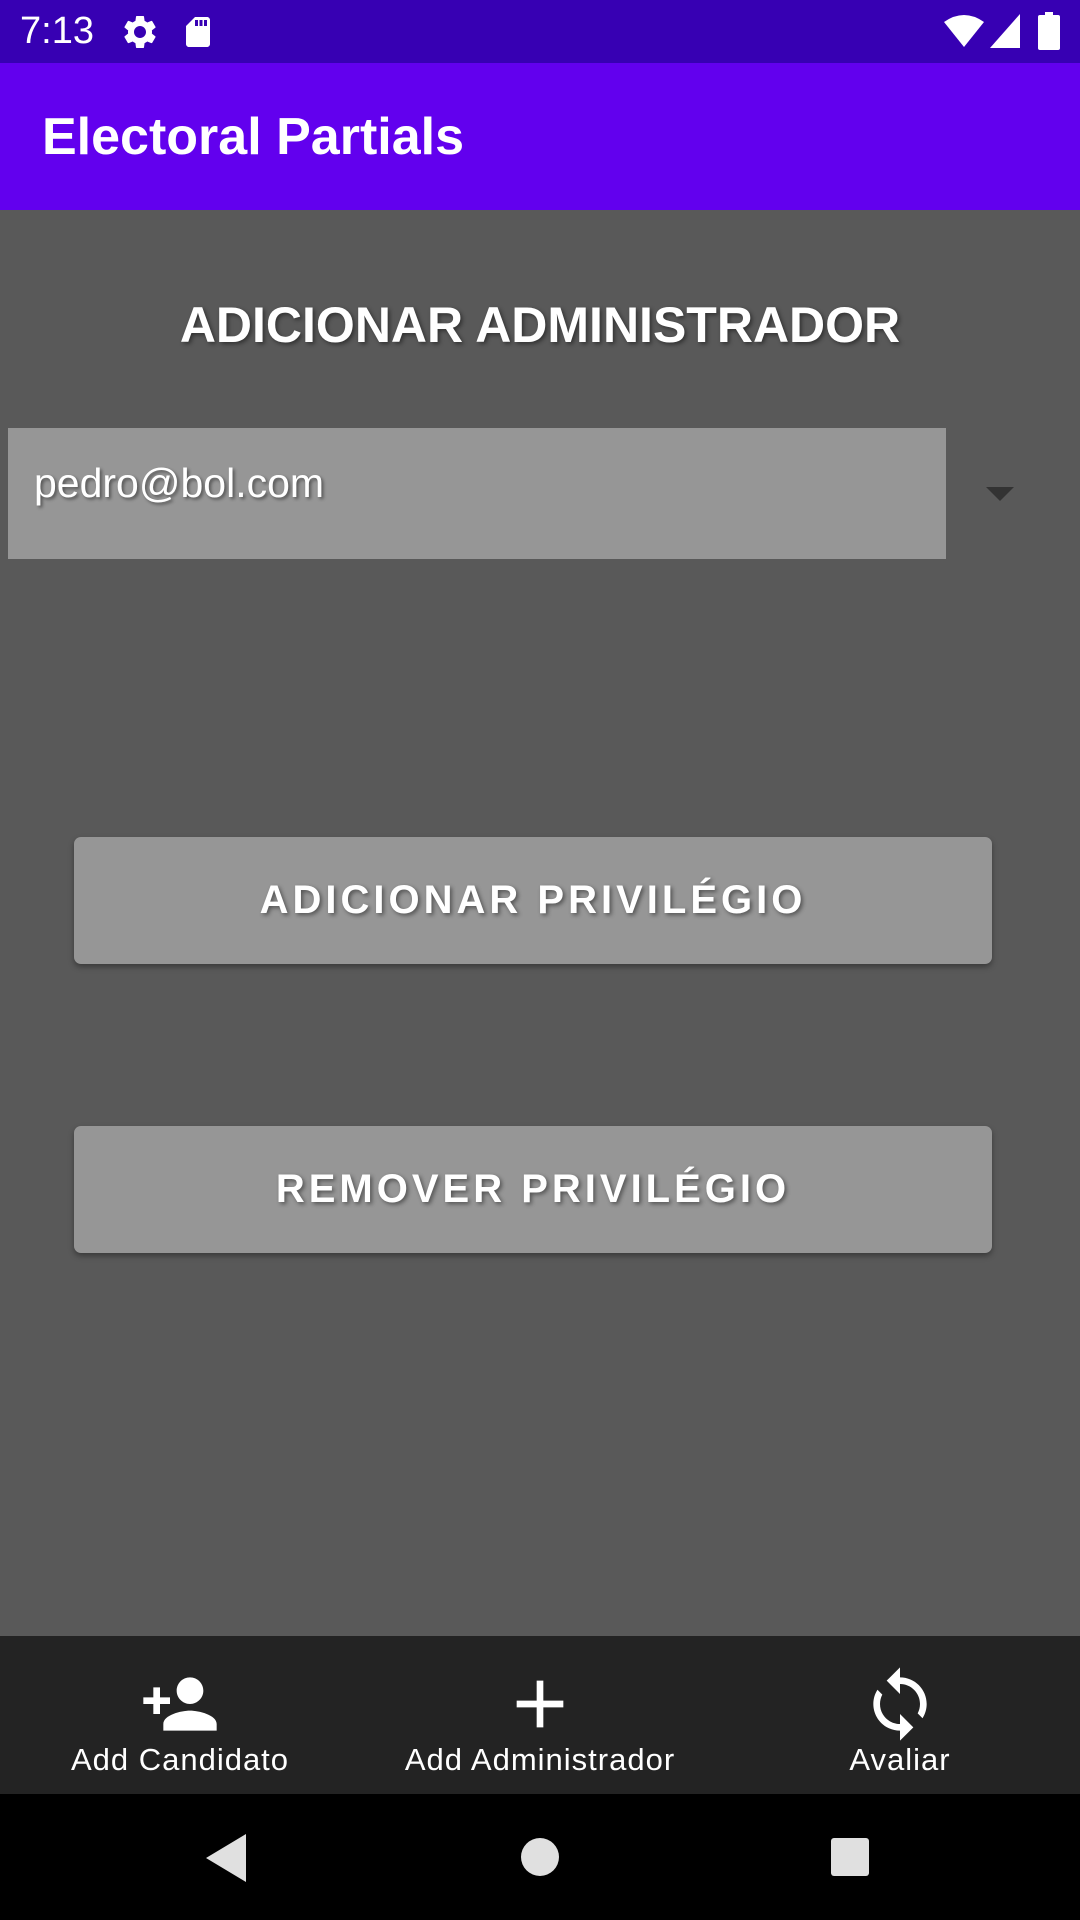  What do you see at coordinates (964, 31) in the screenshot?
I see `wifi-icon` at bounding box center [964, 31].